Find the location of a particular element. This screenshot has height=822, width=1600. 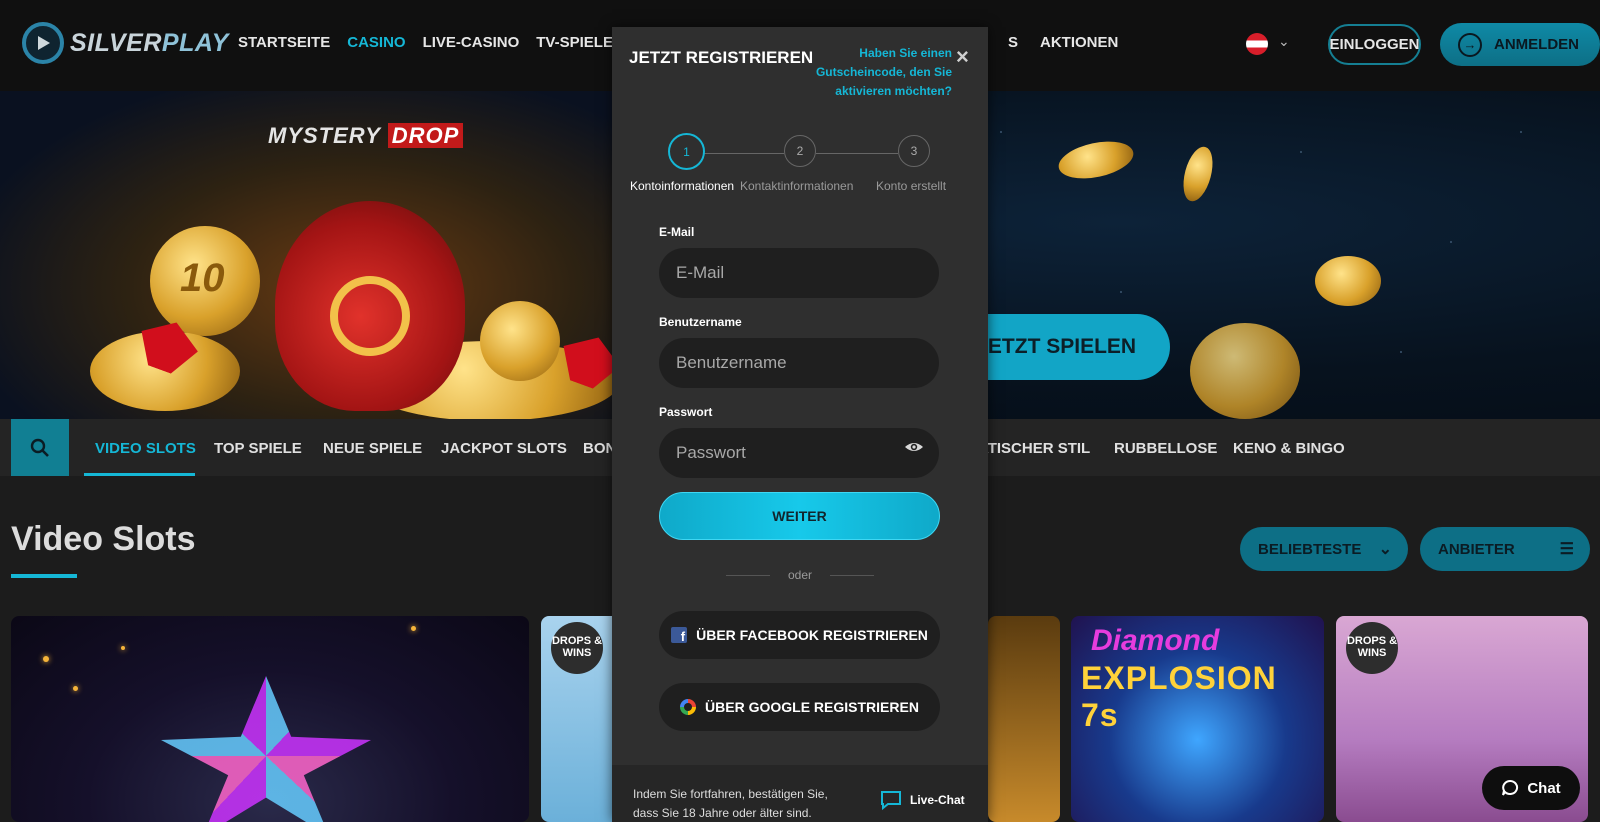

nav-item-casino: CASINO is located at coordinates (376, 42).